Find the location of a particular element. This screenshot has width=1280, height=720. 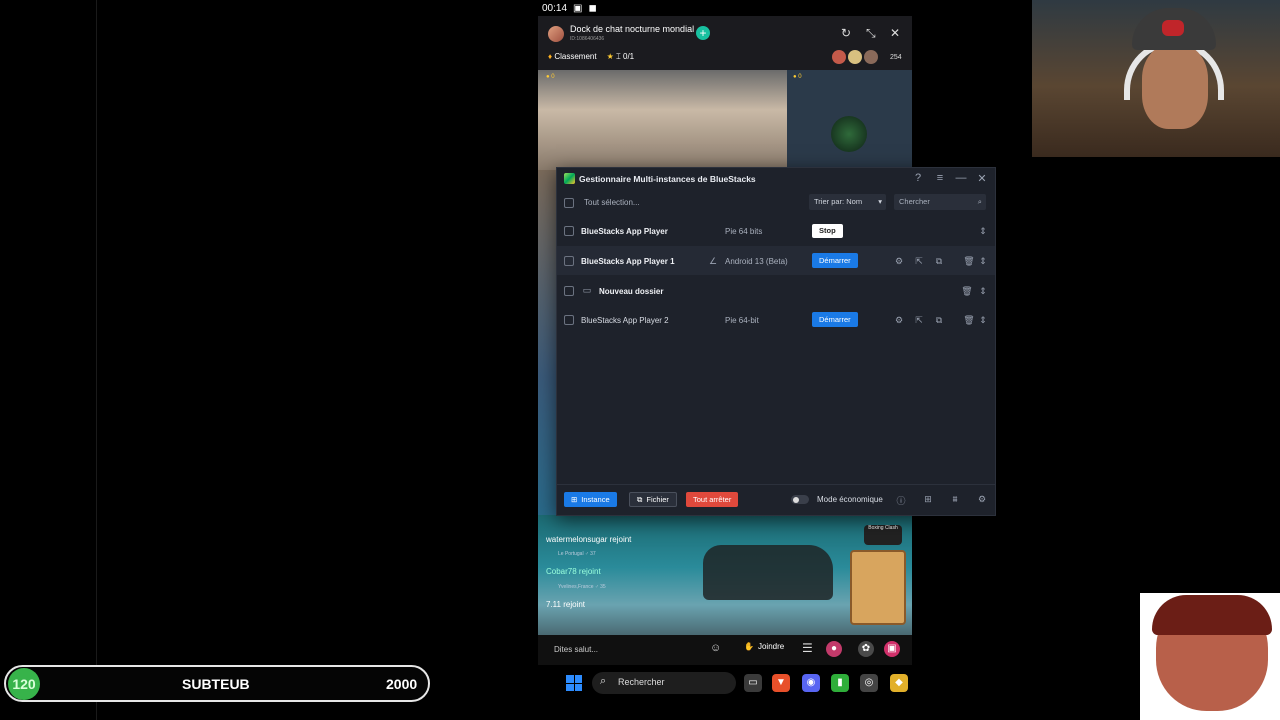

eco-mode-label: Mode économique is located at coordinates (850, 499).